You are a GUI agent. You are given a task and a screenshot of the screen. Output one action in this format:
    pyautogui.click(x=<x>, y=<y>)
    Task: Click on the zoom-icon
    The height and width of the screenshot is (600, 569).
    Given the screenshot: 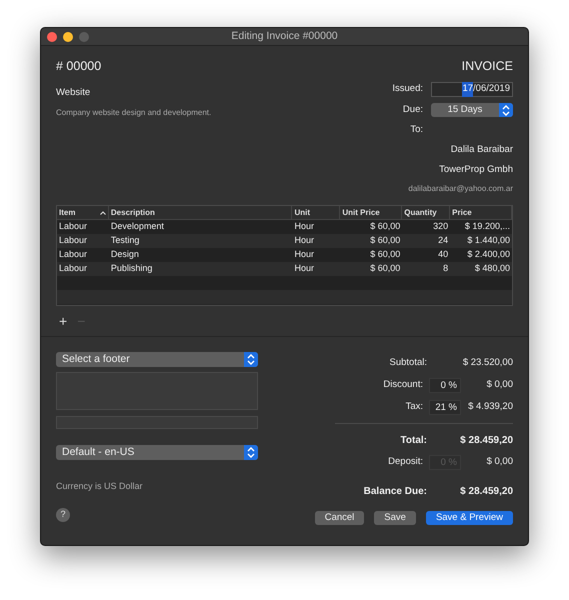 What is the action you would take?
    pyautogui.click(x=84, y=37)
    